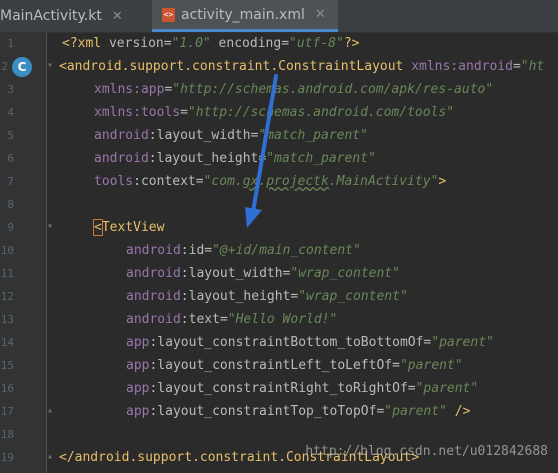 The height and width of the screenshot is (473, 558). What do you see at coordinates (316, 43) in the screenshot?
I see `attribute-value: "utf-8"` at bounding box center [316, 43].